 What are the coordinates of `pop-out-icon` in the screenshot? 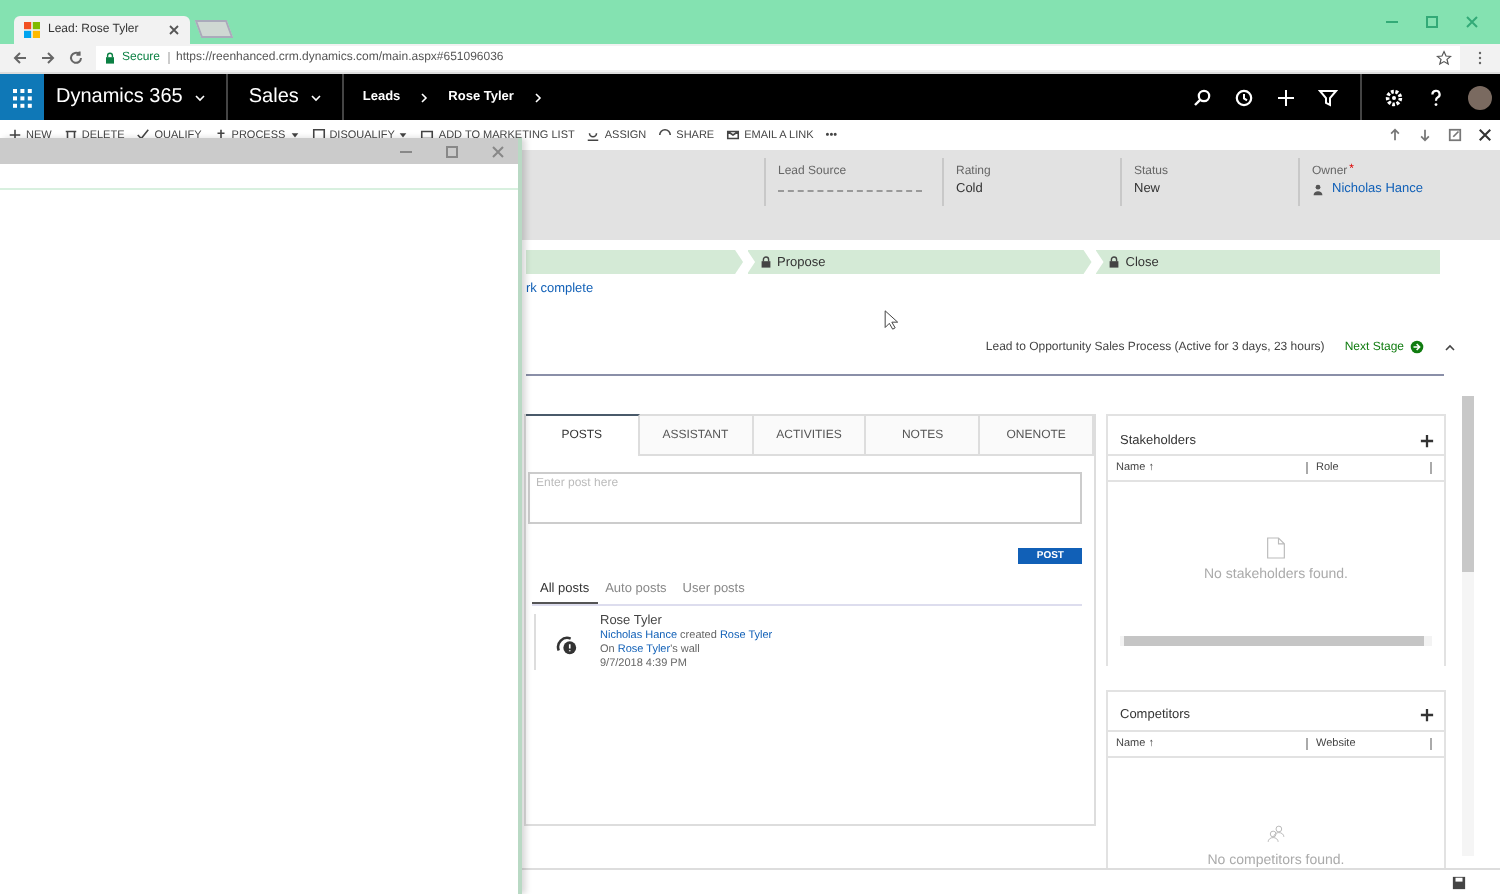 It's located at (1455, 135).